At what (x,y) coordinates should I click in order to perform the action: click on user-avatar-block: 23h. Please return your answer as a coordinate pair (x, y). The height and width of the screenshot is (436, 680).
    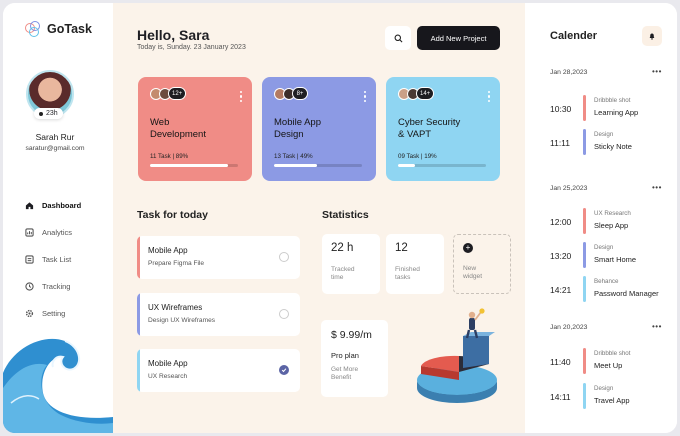
    Looking at the image, I should click on (50, 94).